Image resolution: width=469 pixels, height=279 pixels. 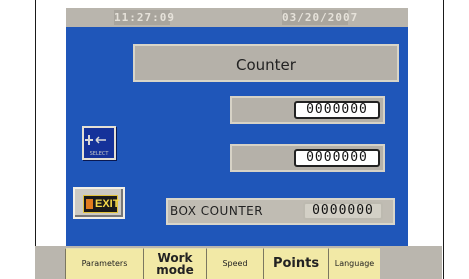 What do you see at coordinates (337, 110) in the screenshot?
I see `counter-1-value: 0000000` at bounding box center [337, 110].